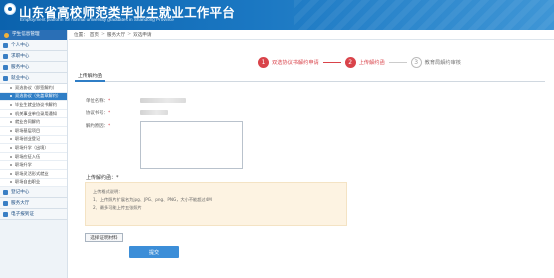 This screenshot has height=278, width=554. I want to click on hint-line: 2、最多可能上传五张照片, so click(117, 207).